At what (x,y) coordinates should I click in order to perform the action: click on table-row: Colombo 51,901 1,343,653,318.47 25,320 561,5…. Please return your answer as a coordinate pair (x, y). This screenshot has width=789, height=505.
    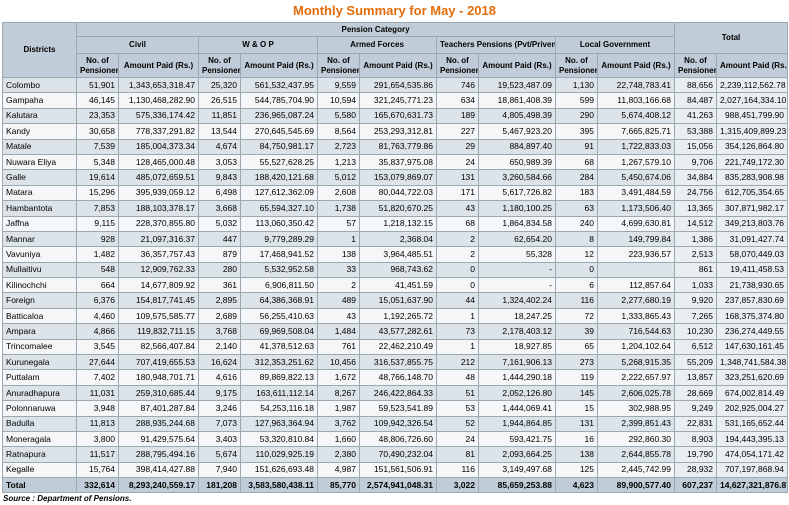
    Looking at the image, I should click on (395, 85).